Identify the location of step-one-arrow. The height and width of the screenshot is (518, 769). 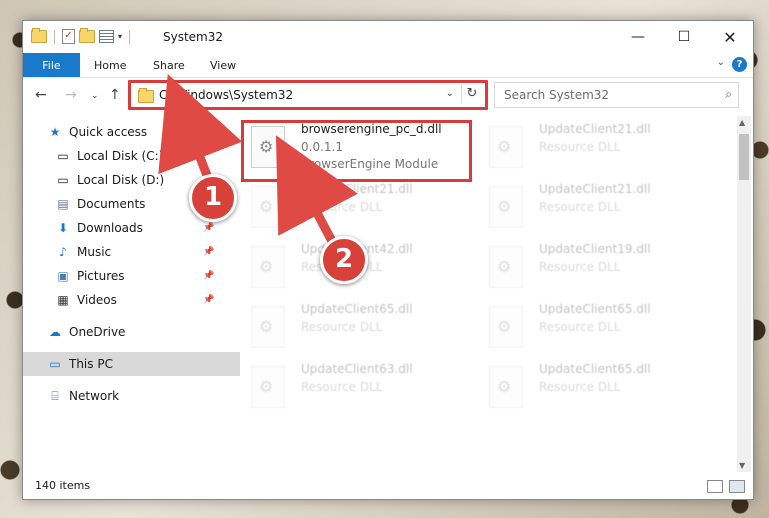
(200, 128).